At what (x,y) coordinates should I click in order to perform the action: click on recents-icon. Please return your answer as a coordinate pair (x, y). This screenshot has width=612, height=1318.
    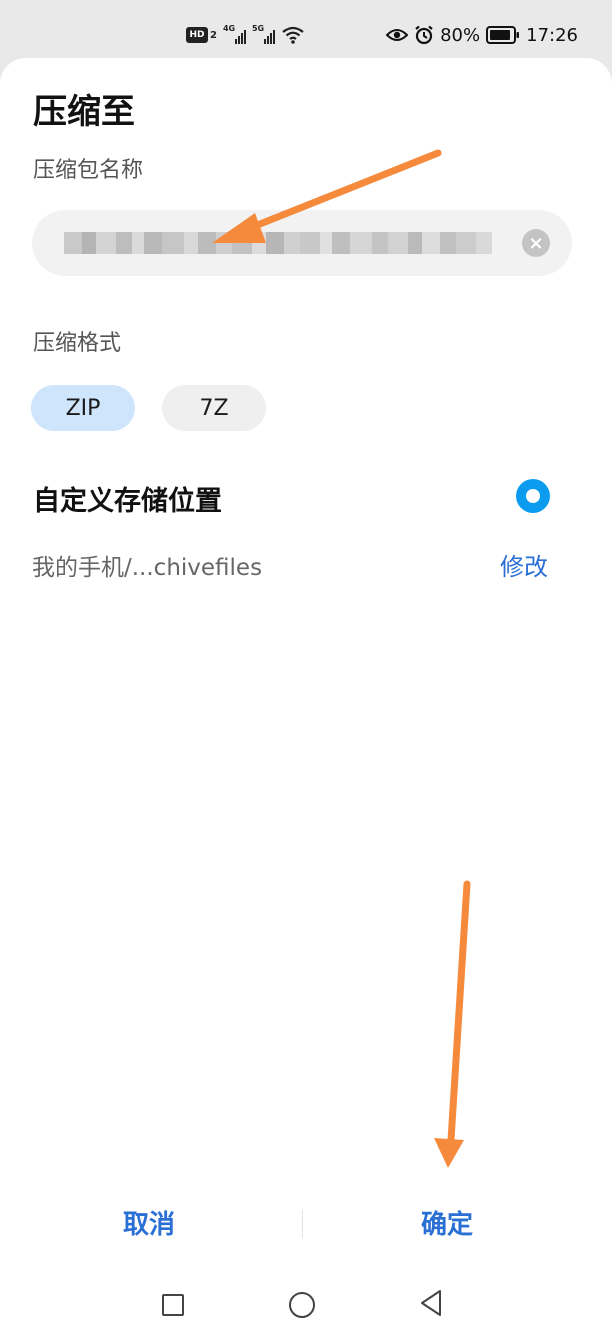
    Looking at the image, I should click on (173, 1305).